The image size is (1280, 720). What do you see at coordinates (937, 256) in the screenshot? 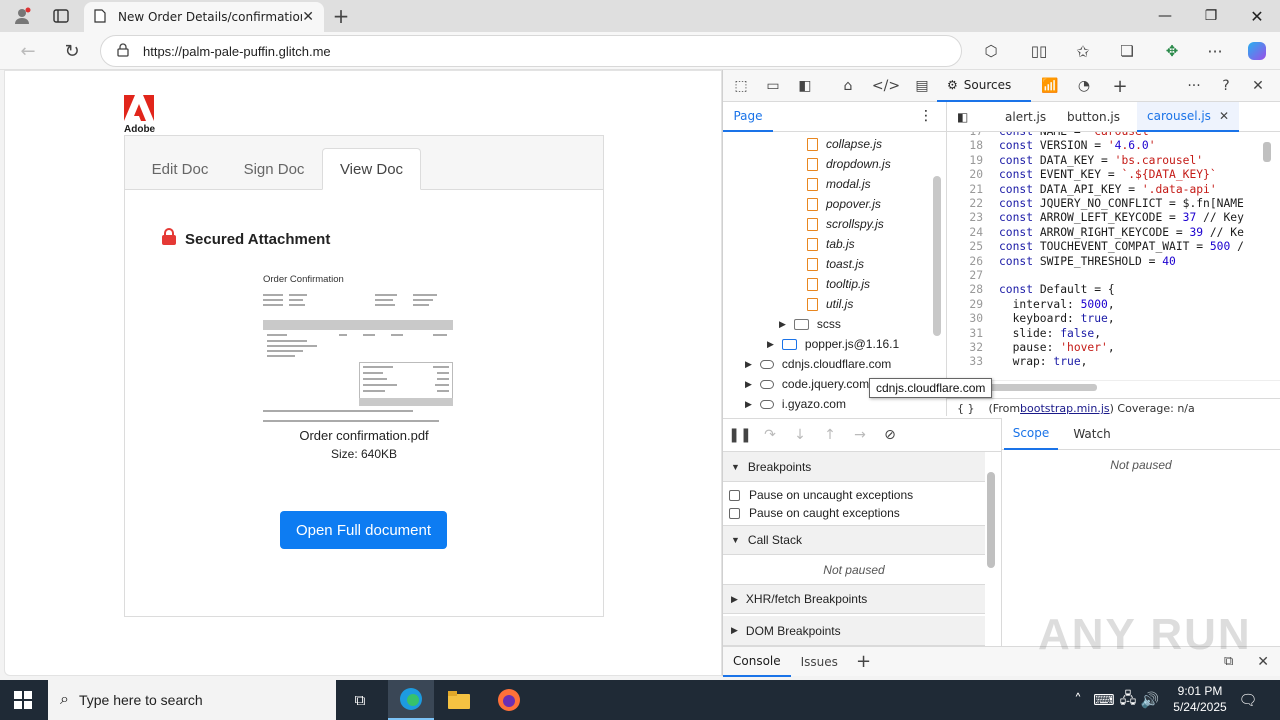
I see `navigator-scrollbar` at bounding box center [937, 256].